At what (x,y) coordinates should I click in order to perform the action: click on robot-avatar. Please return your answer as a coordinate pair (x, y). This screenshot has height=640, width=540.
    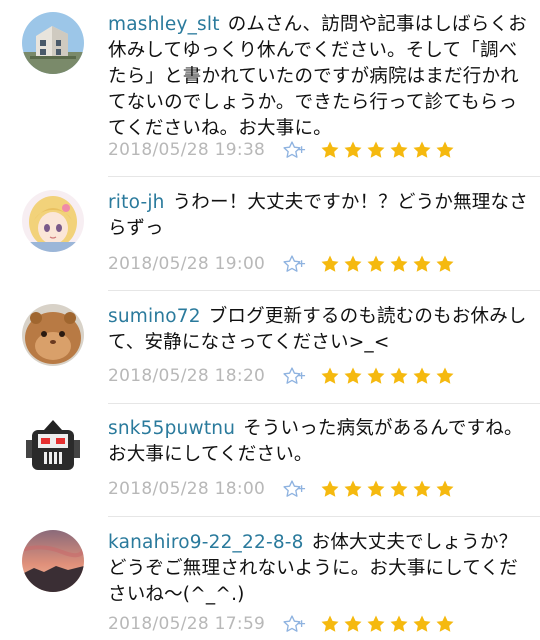
    Looking at the image, I should click on (53, 447).